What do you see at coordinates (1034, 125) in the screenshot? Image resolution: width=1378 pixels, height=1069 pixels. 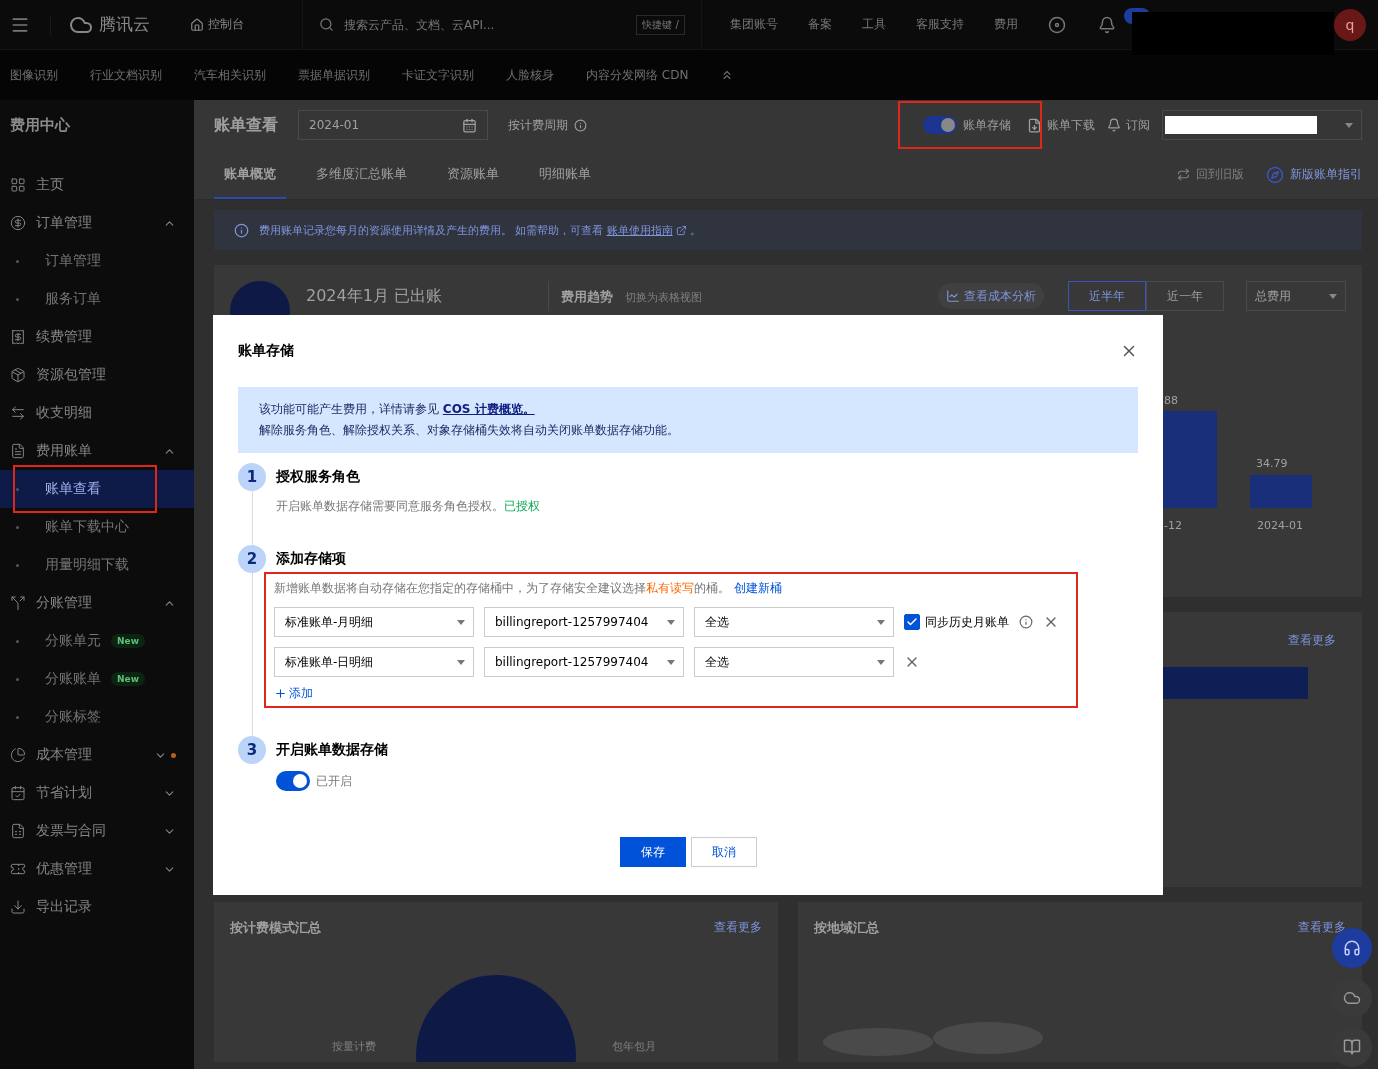 I see `download-file-icon` at bounding box center [1034, 125].